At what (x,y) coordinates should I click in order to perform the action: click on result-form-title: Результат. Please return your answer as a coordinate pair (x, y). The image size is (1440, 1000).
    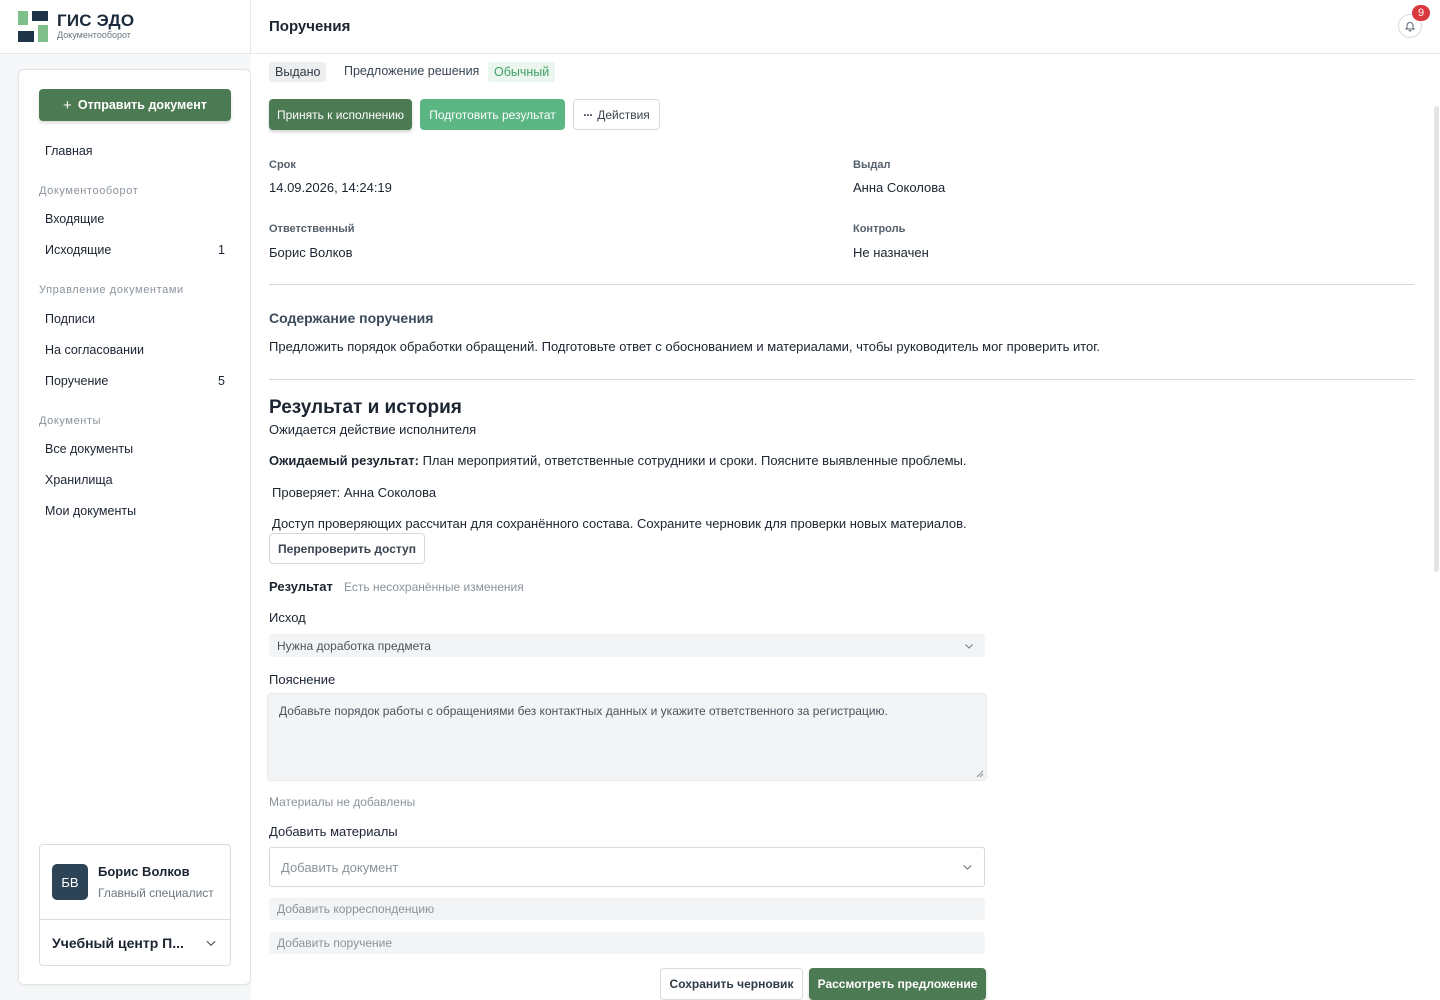
    Looking at the image, I should click on (301, 586).